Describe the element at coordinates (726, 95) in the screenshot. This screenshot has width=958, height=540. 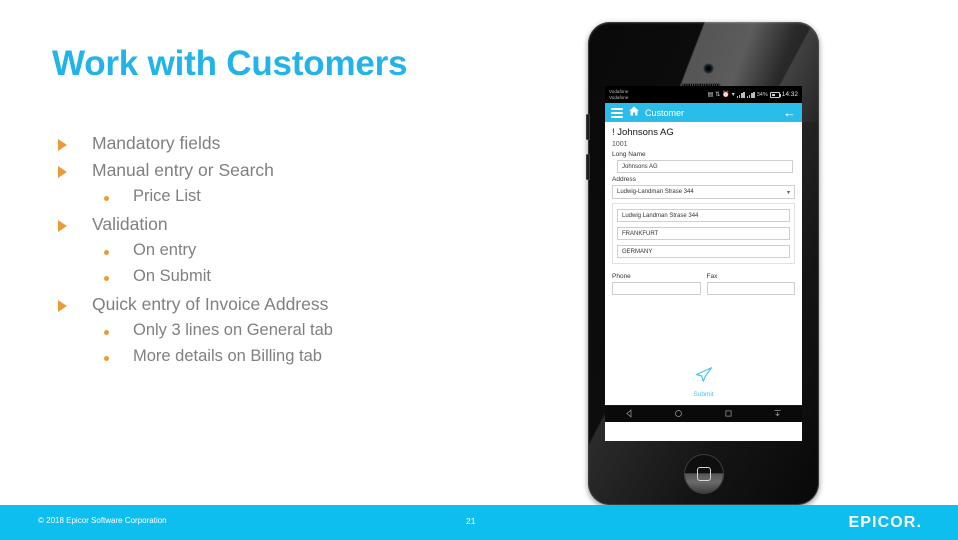
I see `alarm-icon: ⏰` at that location.